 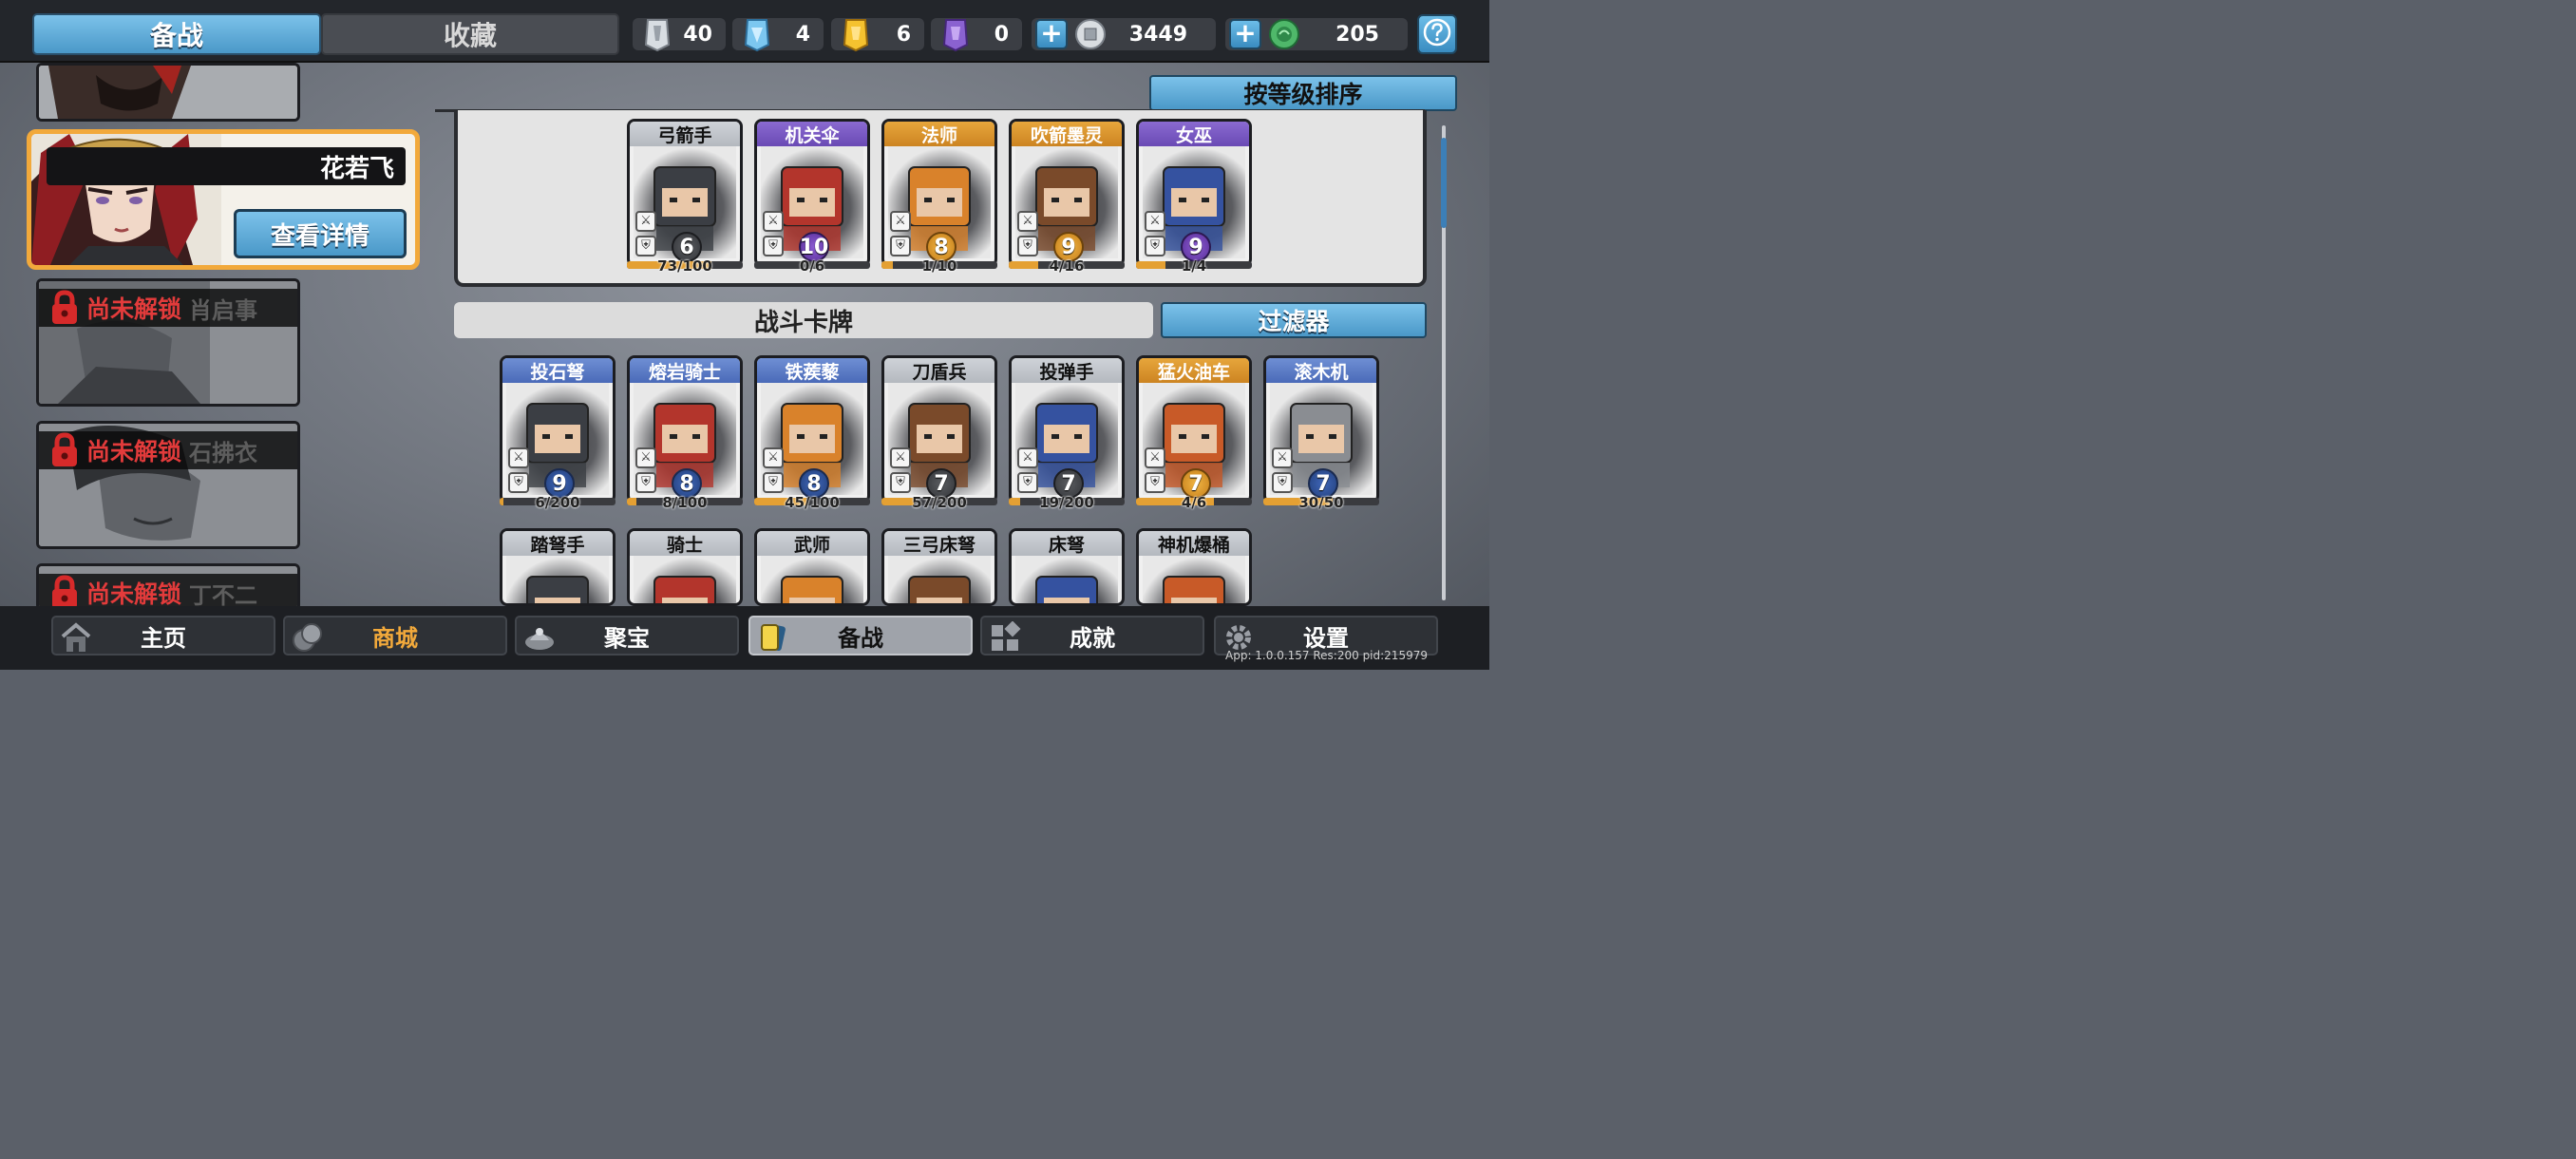 What do you see at coordinates (812, 543) in the screenshot?
I see `card-name: 武师` at bounding box center [812, 543].